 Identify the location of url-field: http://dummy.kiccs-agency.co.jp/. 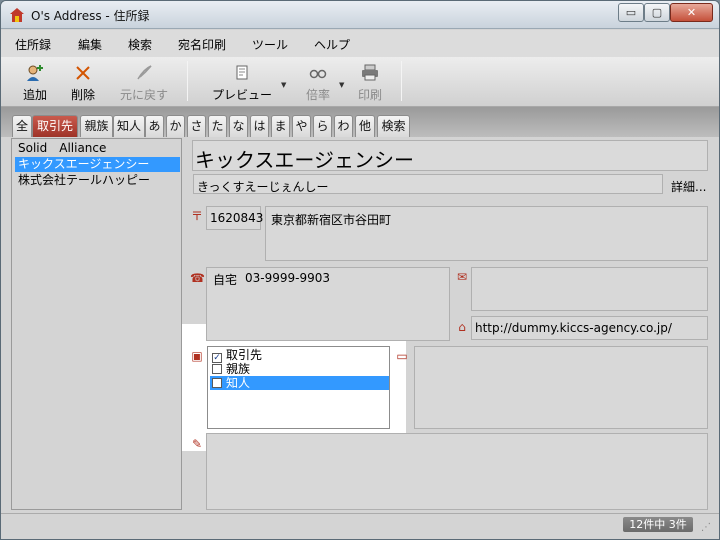
(589, 328).